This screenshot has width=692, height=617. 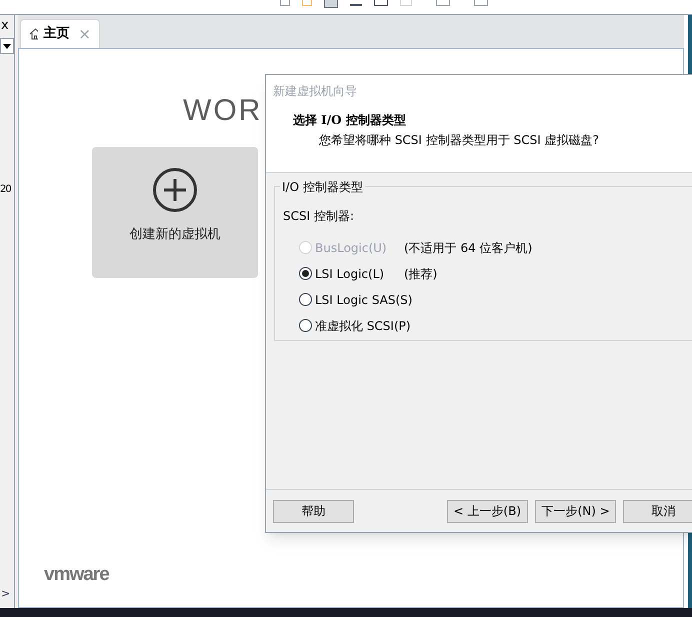 I want to click on dialog-title: 新建虚拟机向导, so click(x=315, y=91).